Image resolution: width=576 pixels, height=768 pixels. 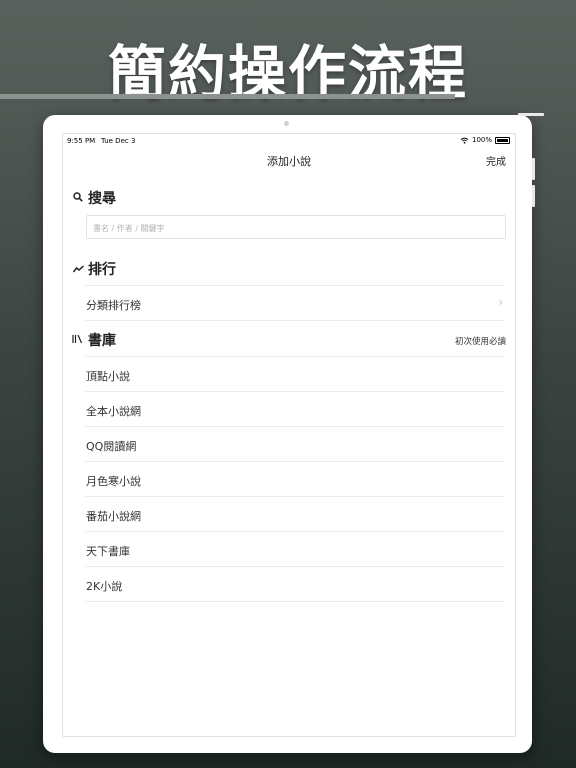 I want to click on search-field, so click(x=296, y=227).